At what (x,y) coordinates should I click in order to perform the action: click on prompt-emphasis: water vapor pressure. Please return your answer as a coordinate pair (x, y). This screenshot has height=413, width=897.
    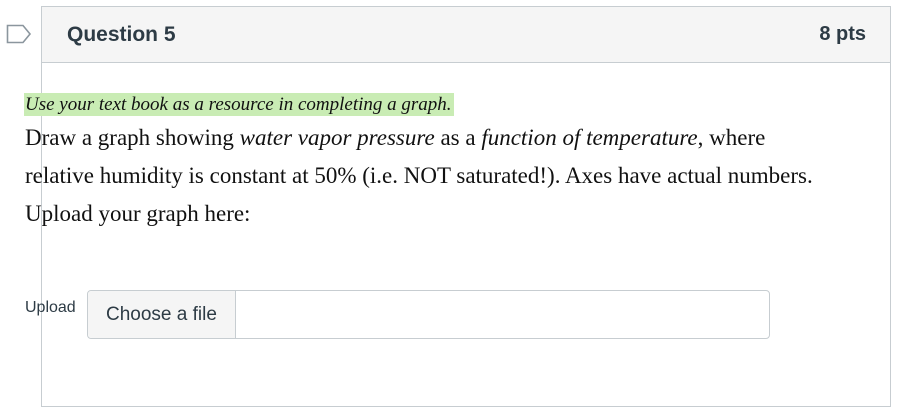
    Looking at the image, I should click on (337, 137).